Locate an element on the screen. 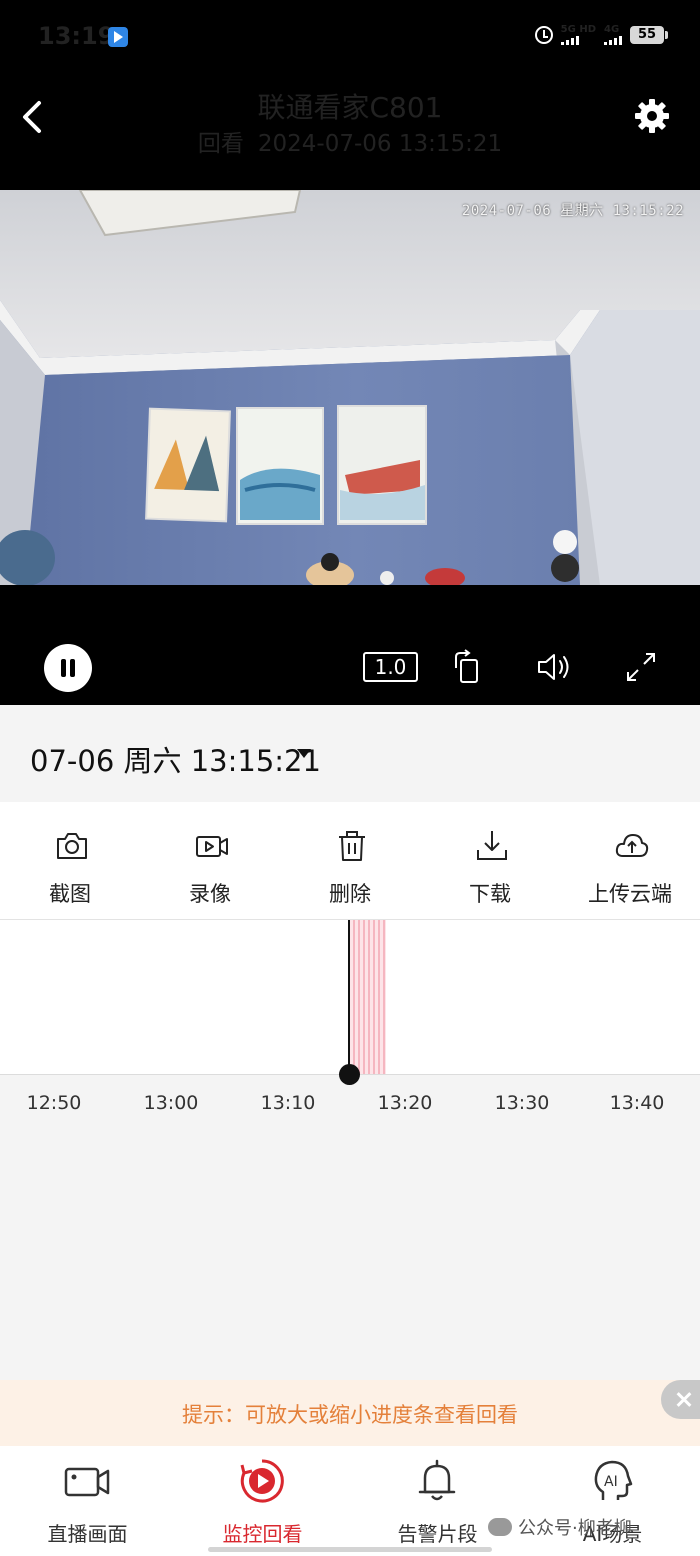  nav-live-view: 直播画面 is located at coordinates (87, 1496).